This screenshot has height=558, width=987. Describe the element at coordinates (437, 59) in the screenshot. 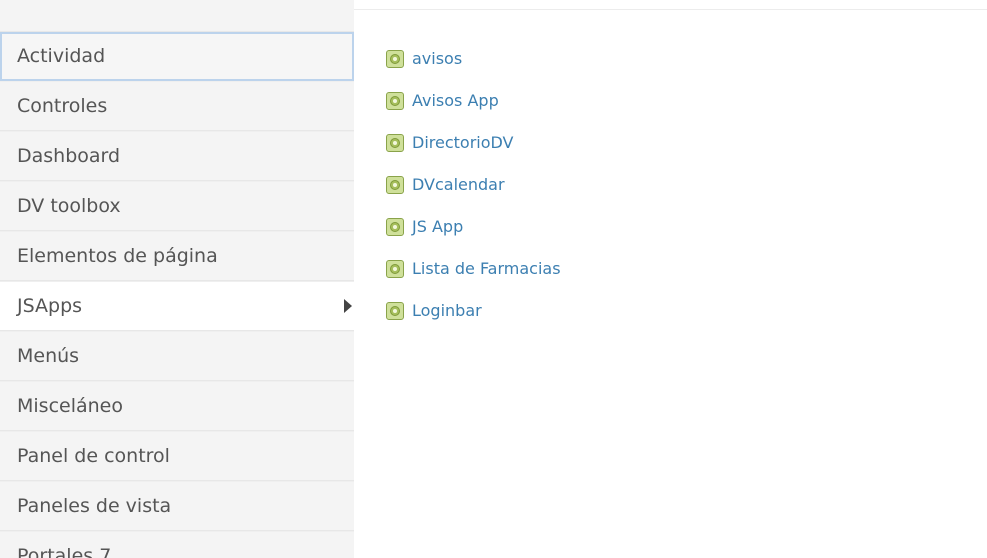

I see `app-link: avisos` at that location.